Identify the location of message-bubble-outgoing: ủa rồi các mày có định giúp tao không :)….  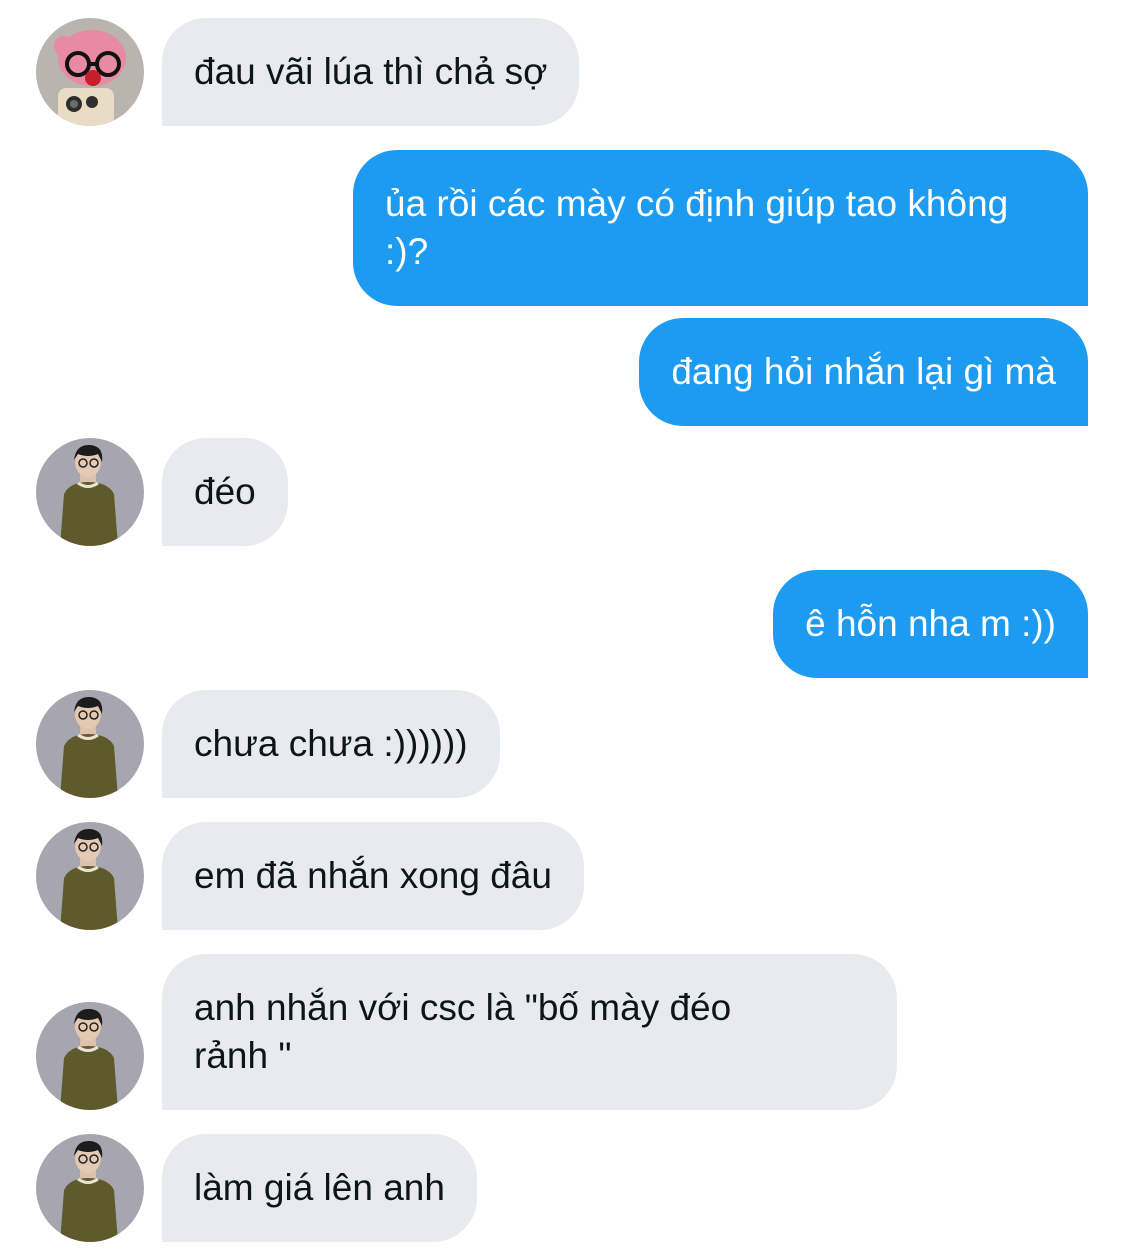
(720, 228).